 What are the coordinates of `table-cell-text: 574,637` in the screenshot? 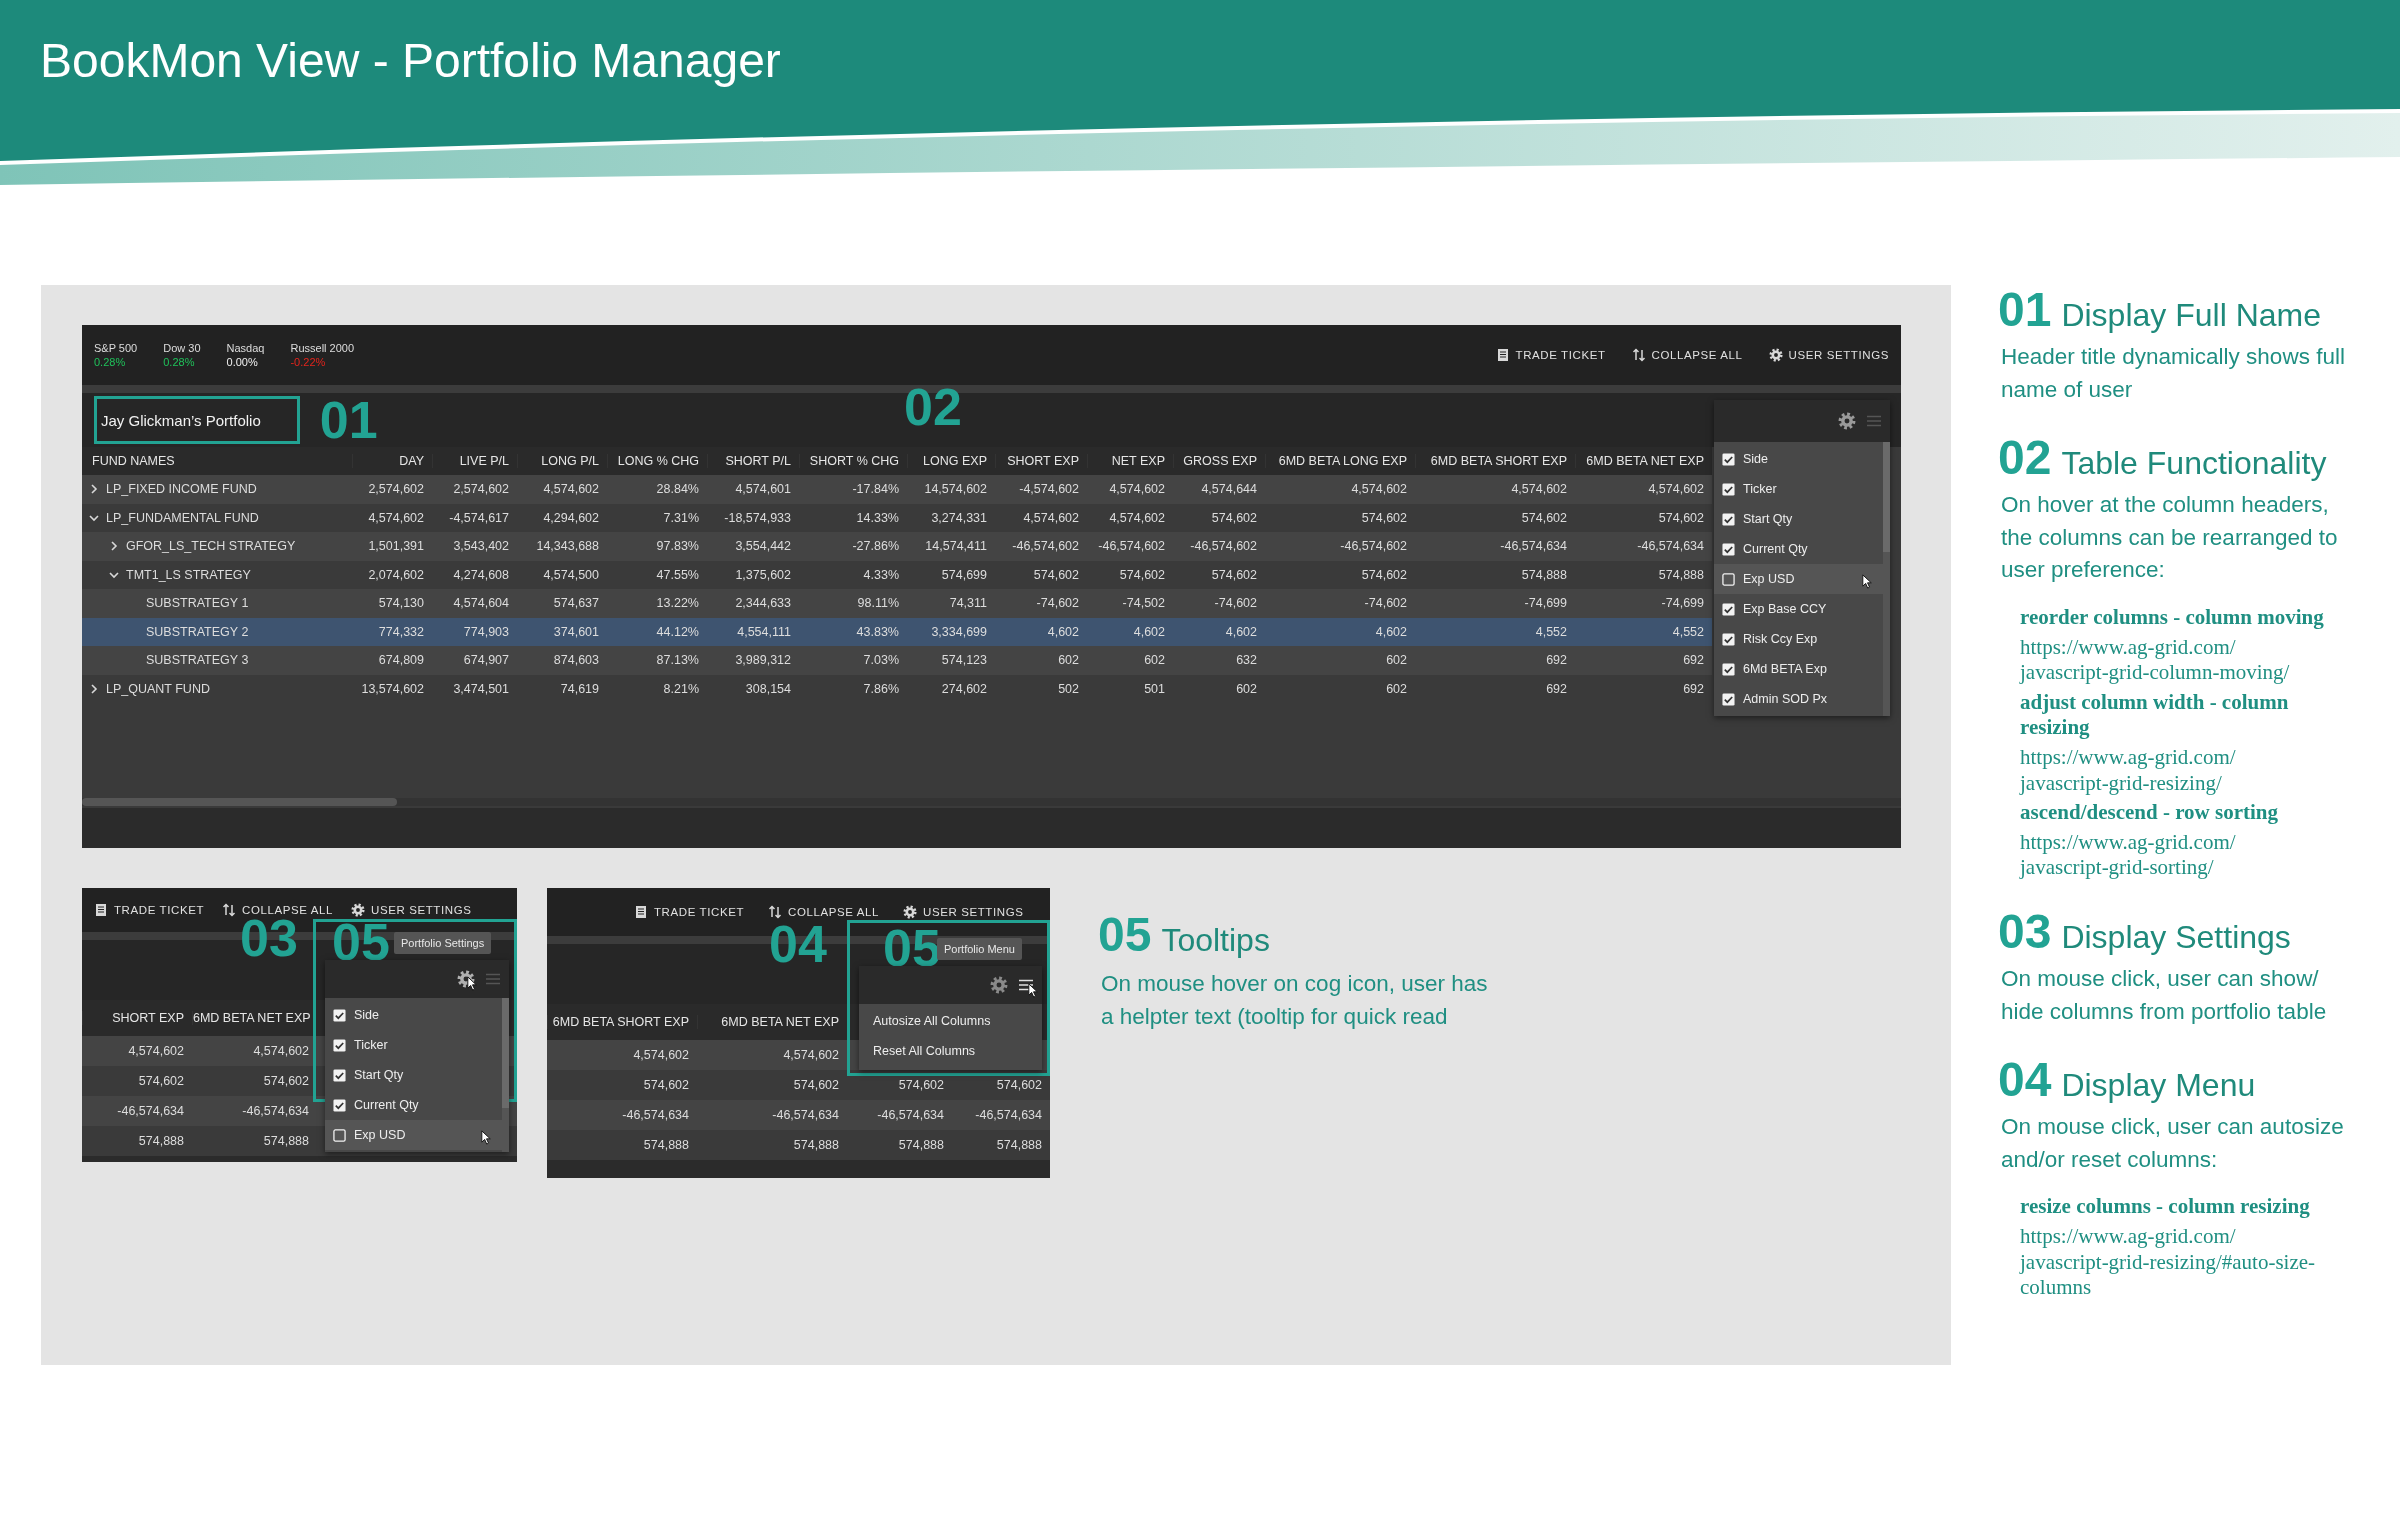 It's located at (576, 603).